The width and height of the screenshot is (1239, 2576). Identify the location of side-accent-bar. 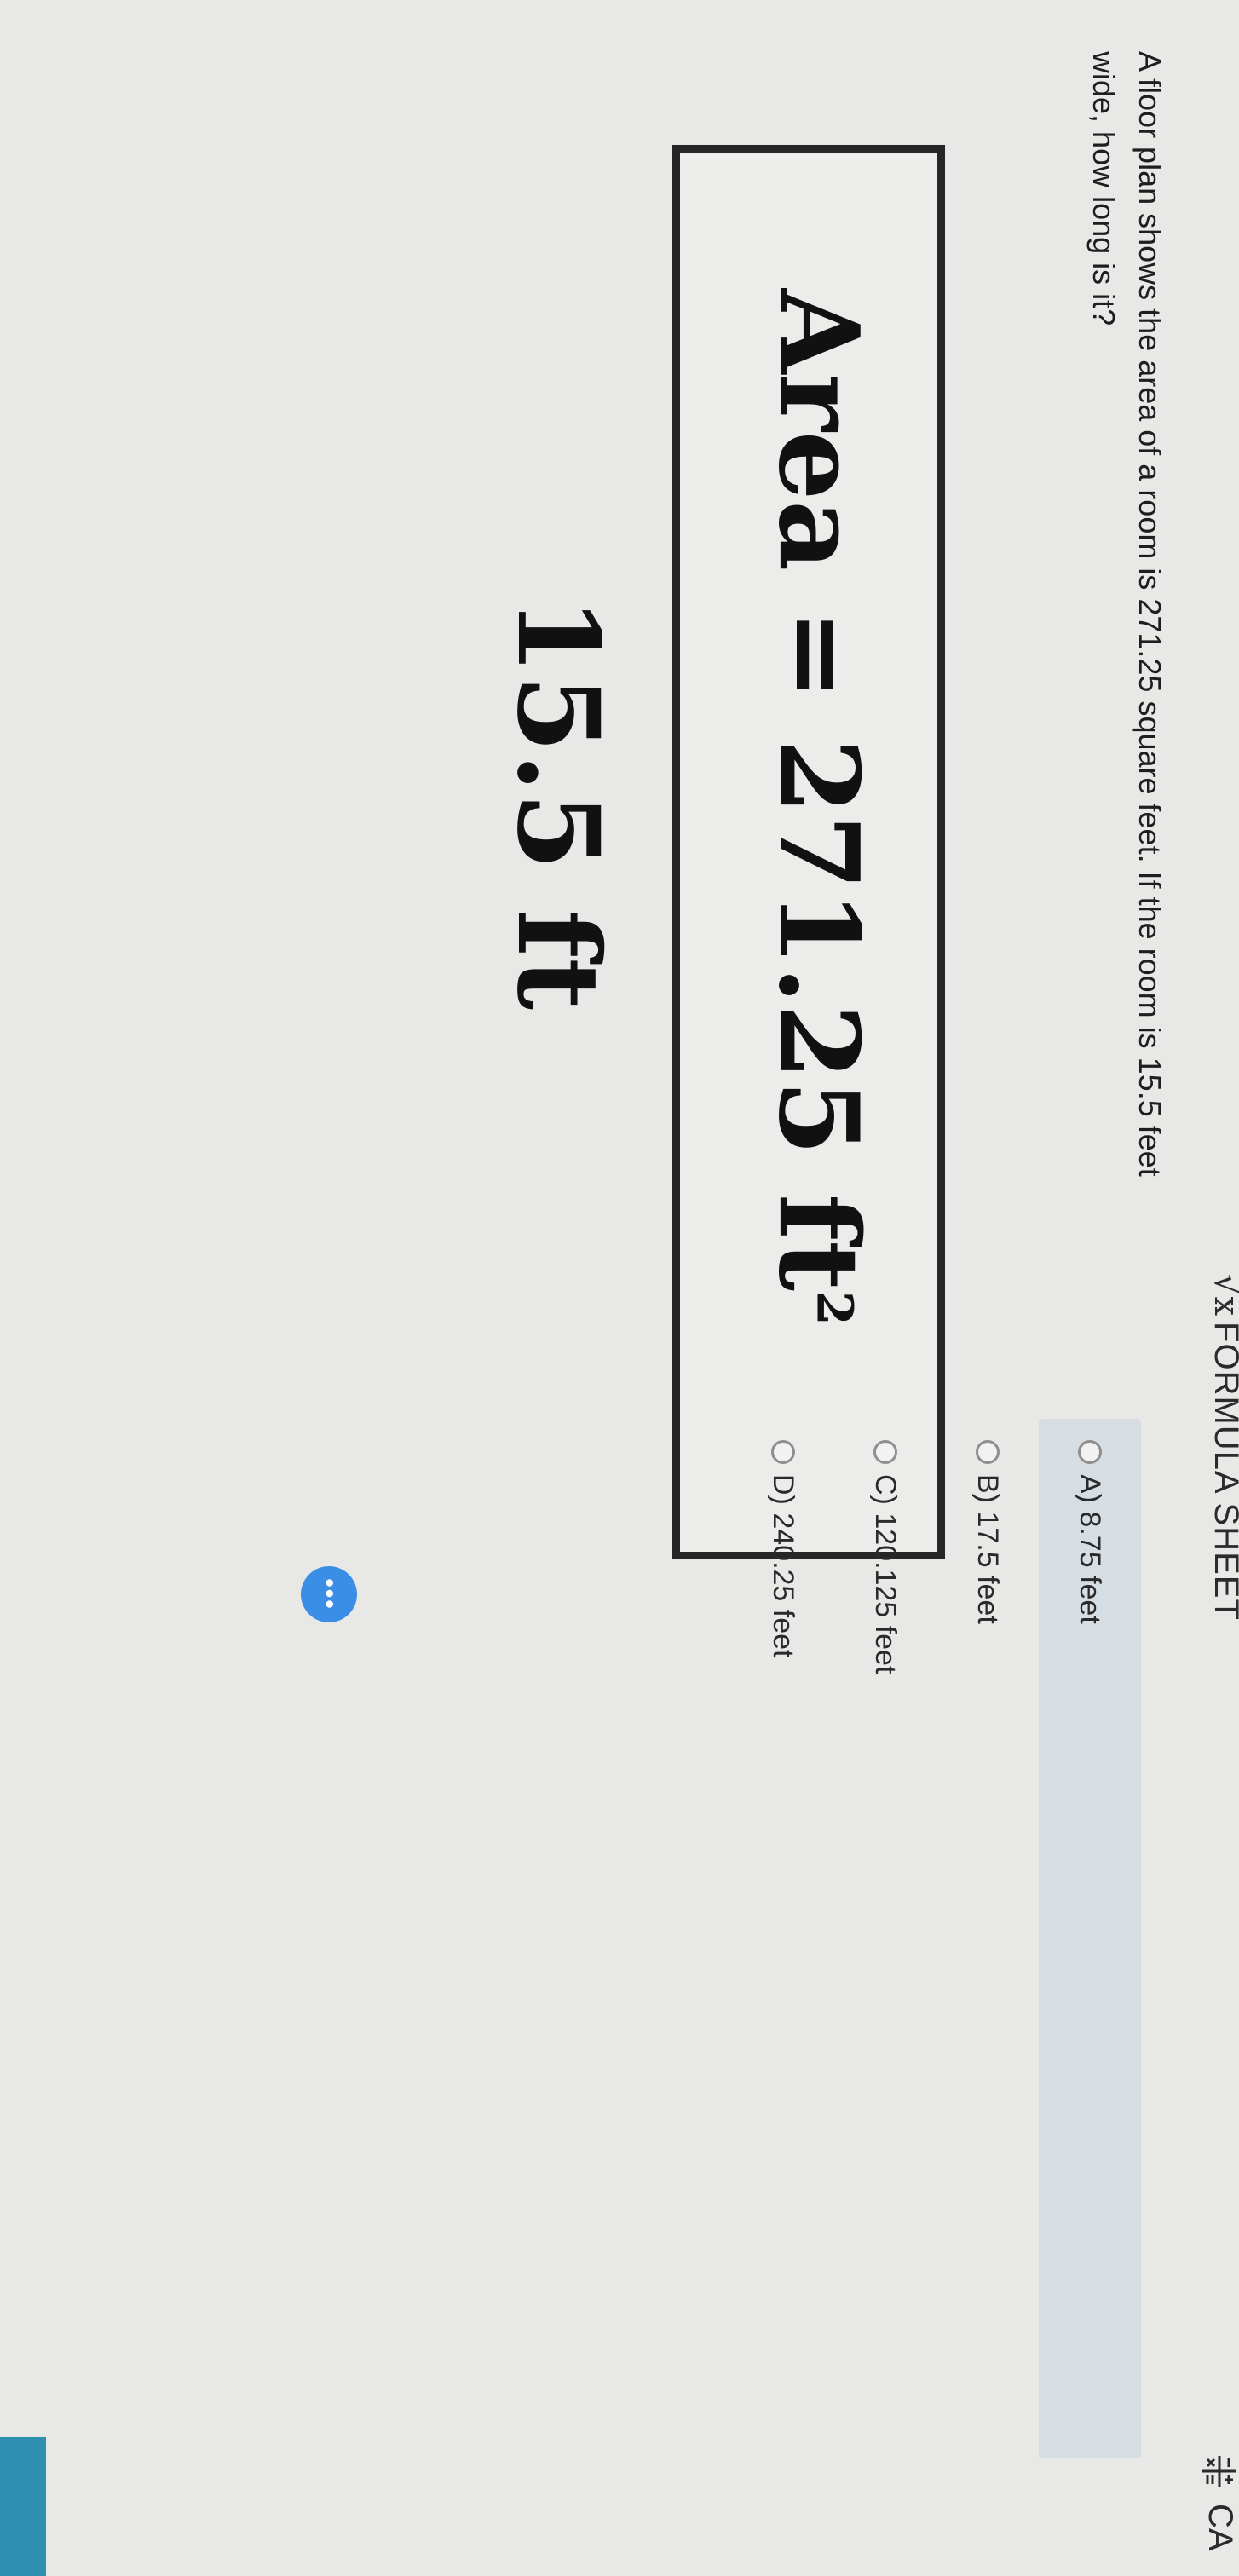
(23, 2506).